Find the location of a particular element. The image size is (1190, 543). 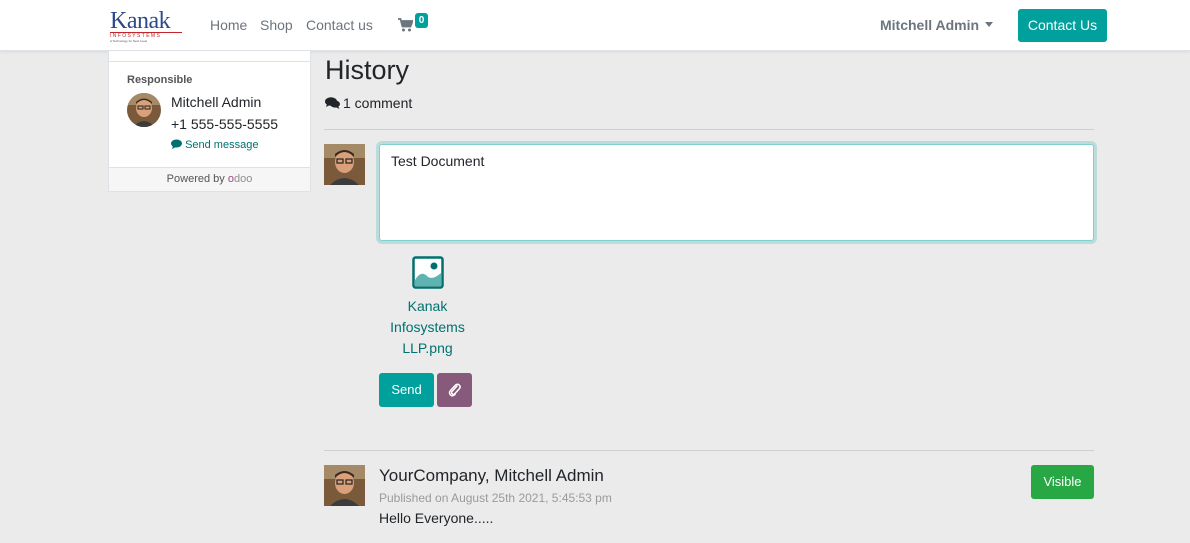

comment-count-label: 1 comment is located at coordinates (378, 103).